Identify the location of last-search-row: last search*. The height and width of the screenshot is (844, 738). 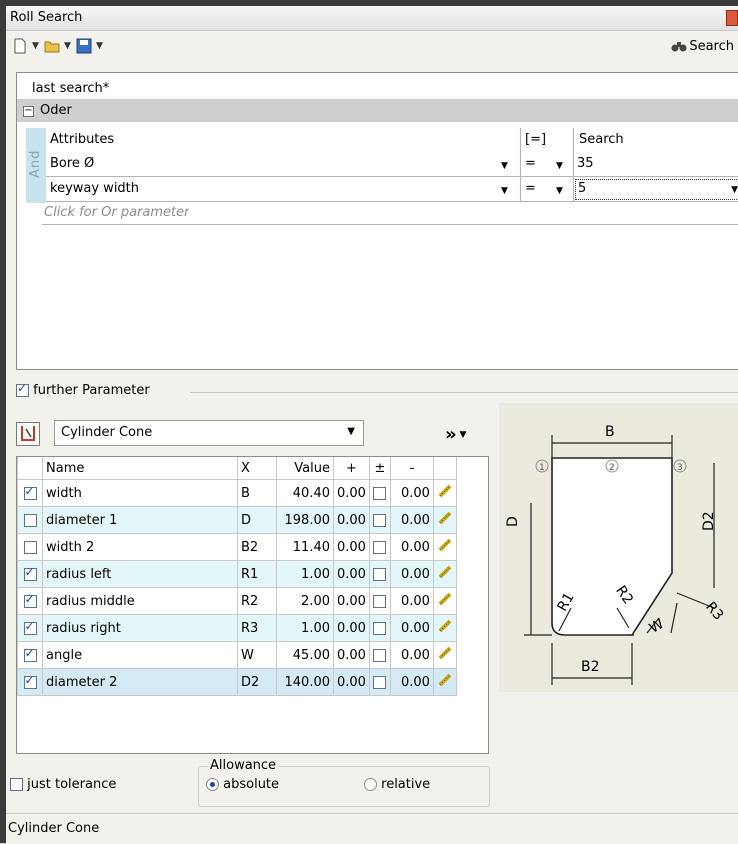
(377, 88).